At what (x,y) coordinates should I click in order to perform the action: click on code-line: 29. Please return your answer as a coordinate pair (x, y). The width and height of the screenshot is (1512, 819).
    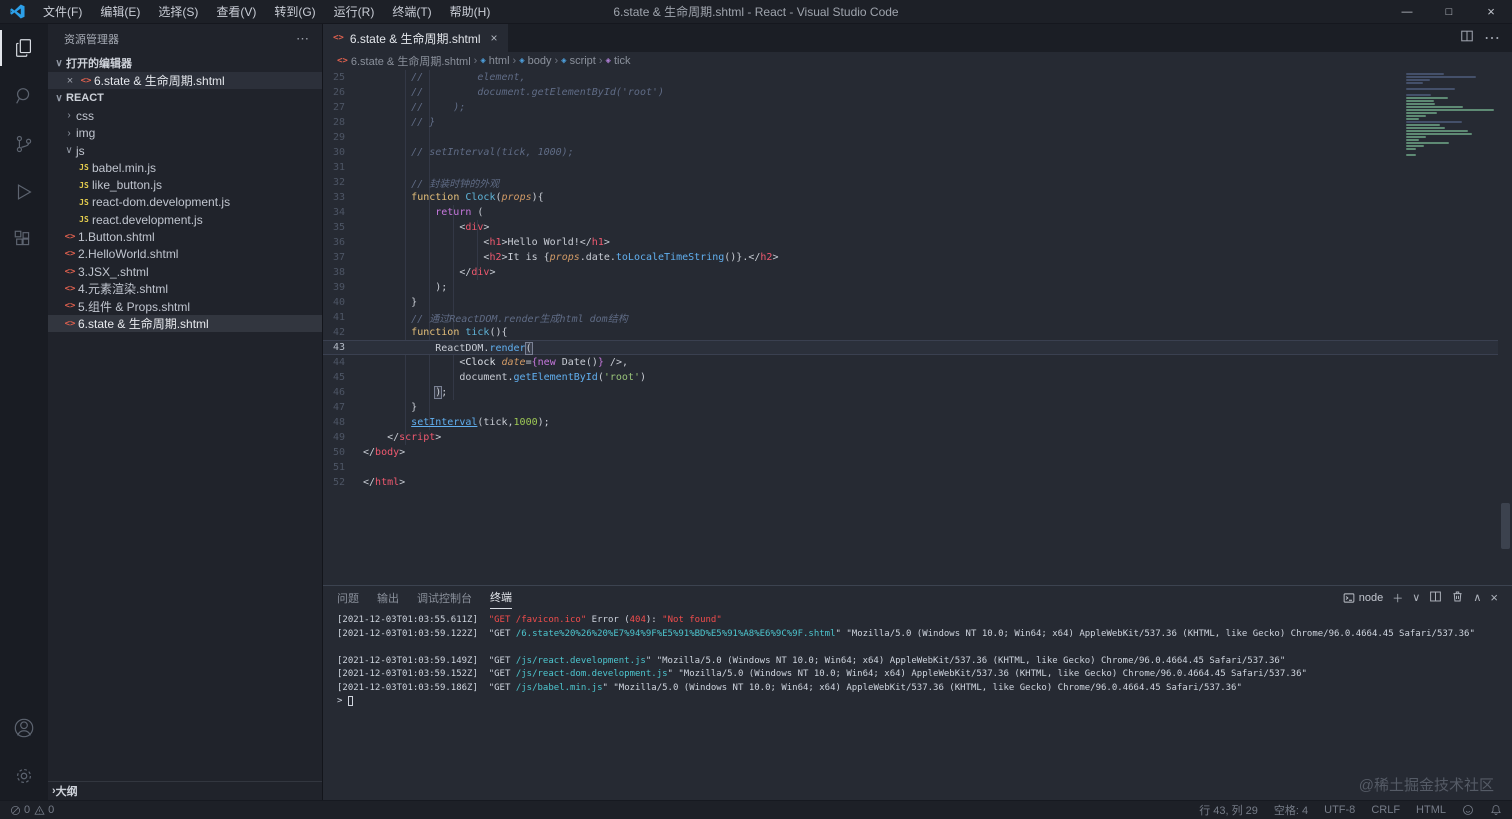
    Looking at the image, I should click on (910, 137).